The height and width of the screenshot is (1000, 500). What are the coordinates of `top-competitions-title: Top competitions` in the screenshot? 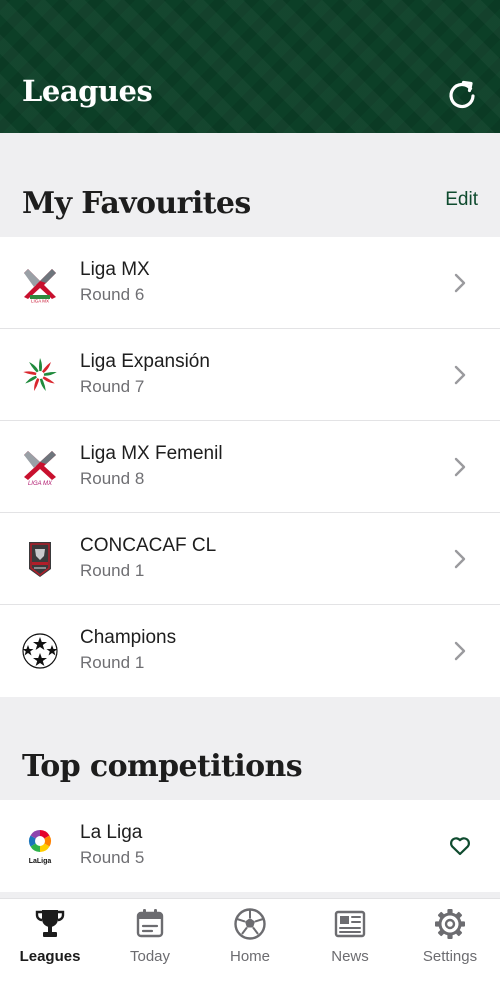 It's located at (162, 766).